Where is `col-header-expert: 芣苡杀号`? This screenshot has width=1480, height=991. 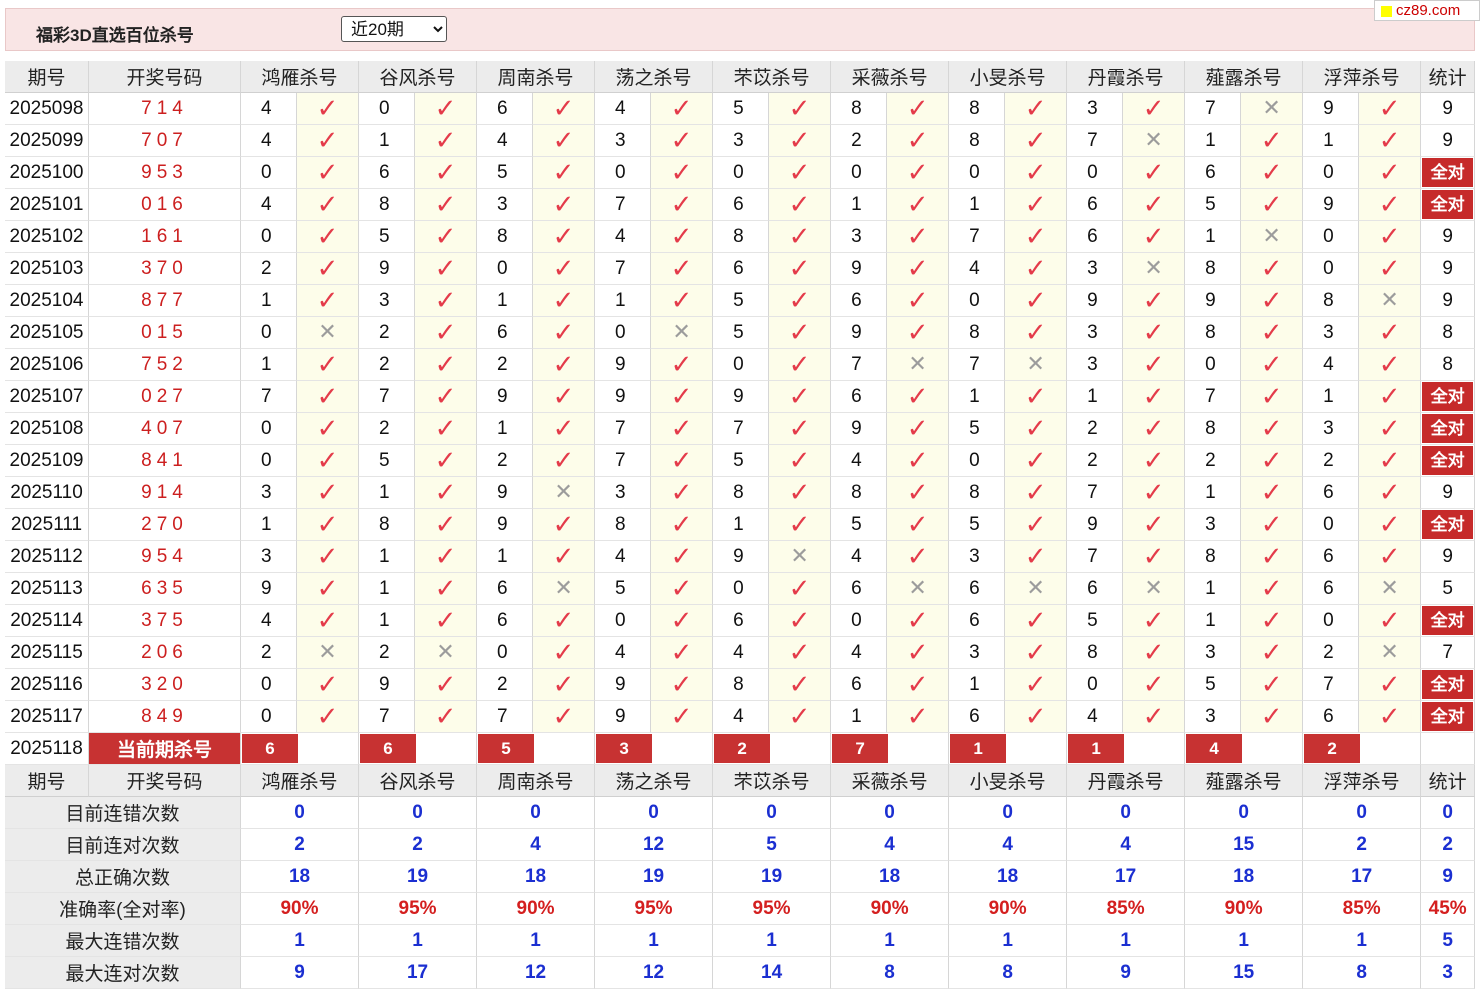 col-header-expert: 芣苡杀号 is located at coordinates (772, 77).